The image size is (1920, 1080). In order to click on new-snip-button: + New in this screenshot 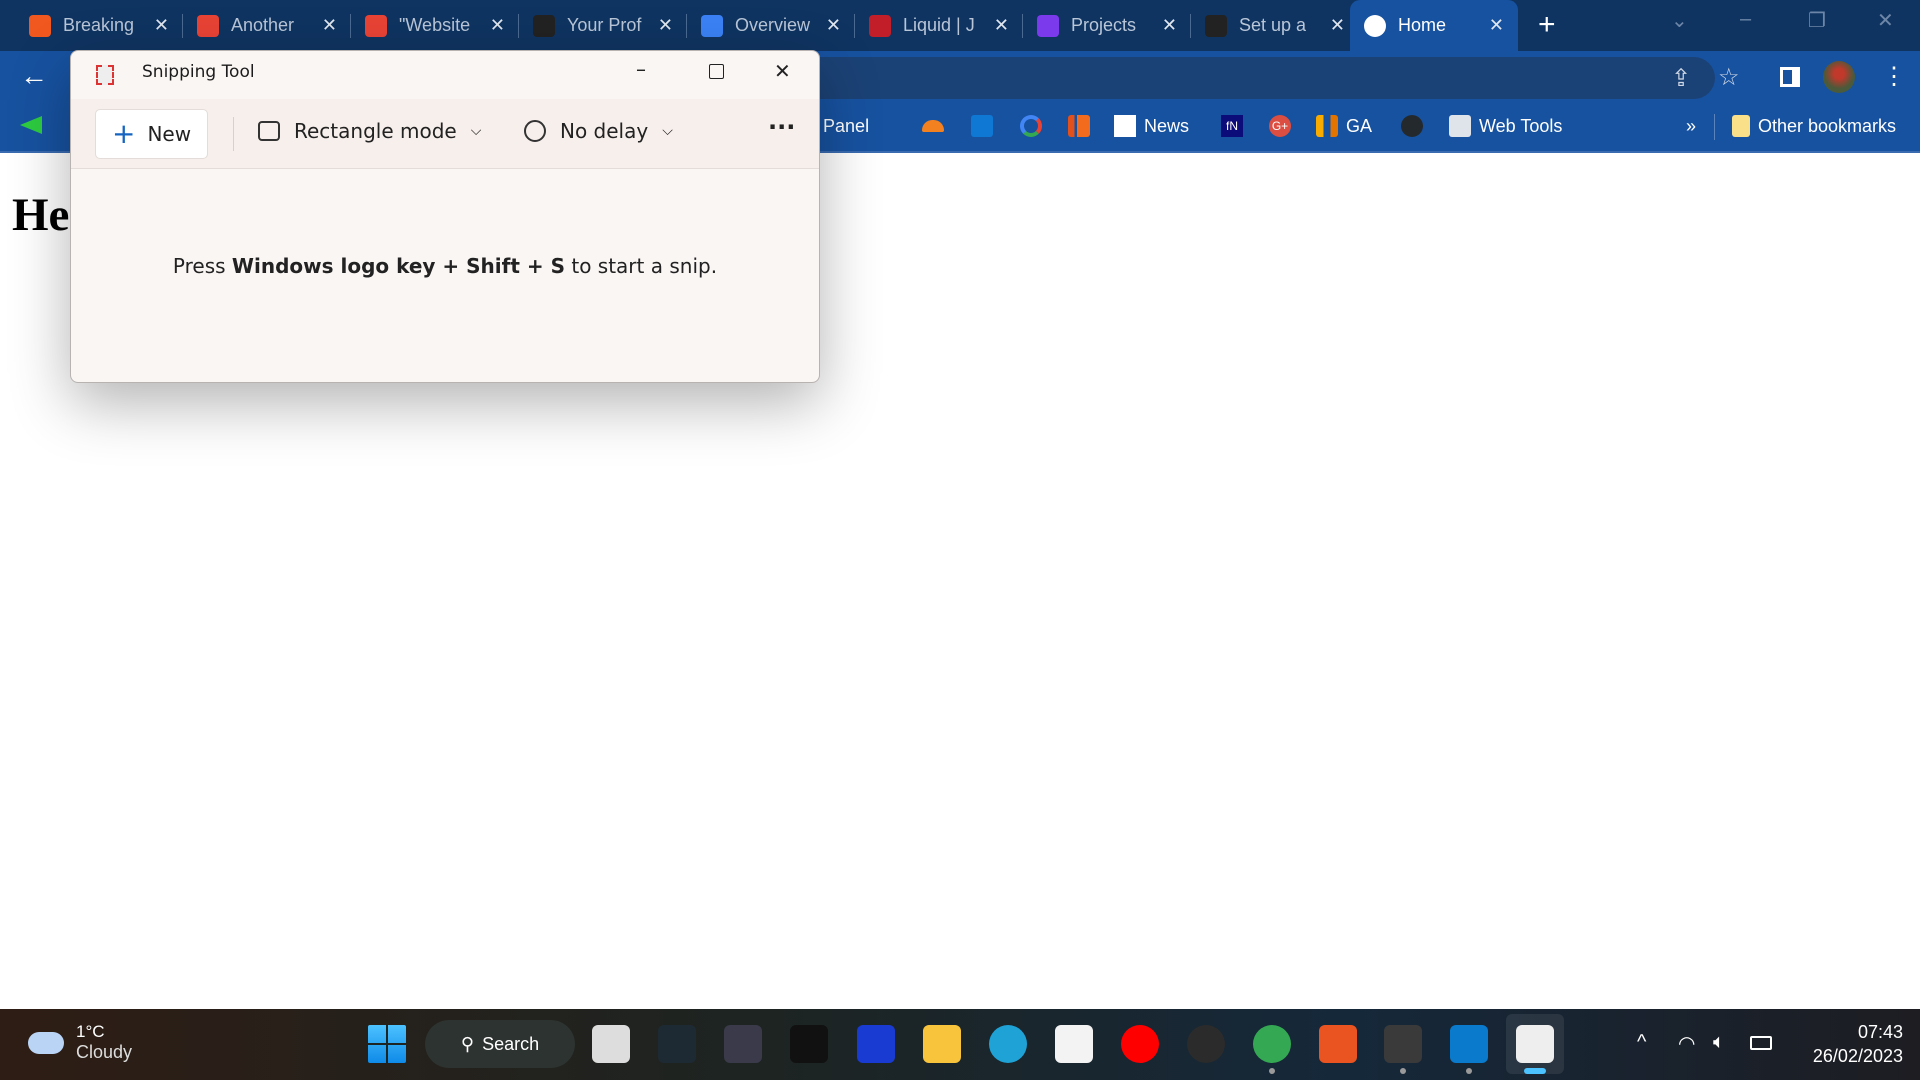, I will do `click(151, 134)`.